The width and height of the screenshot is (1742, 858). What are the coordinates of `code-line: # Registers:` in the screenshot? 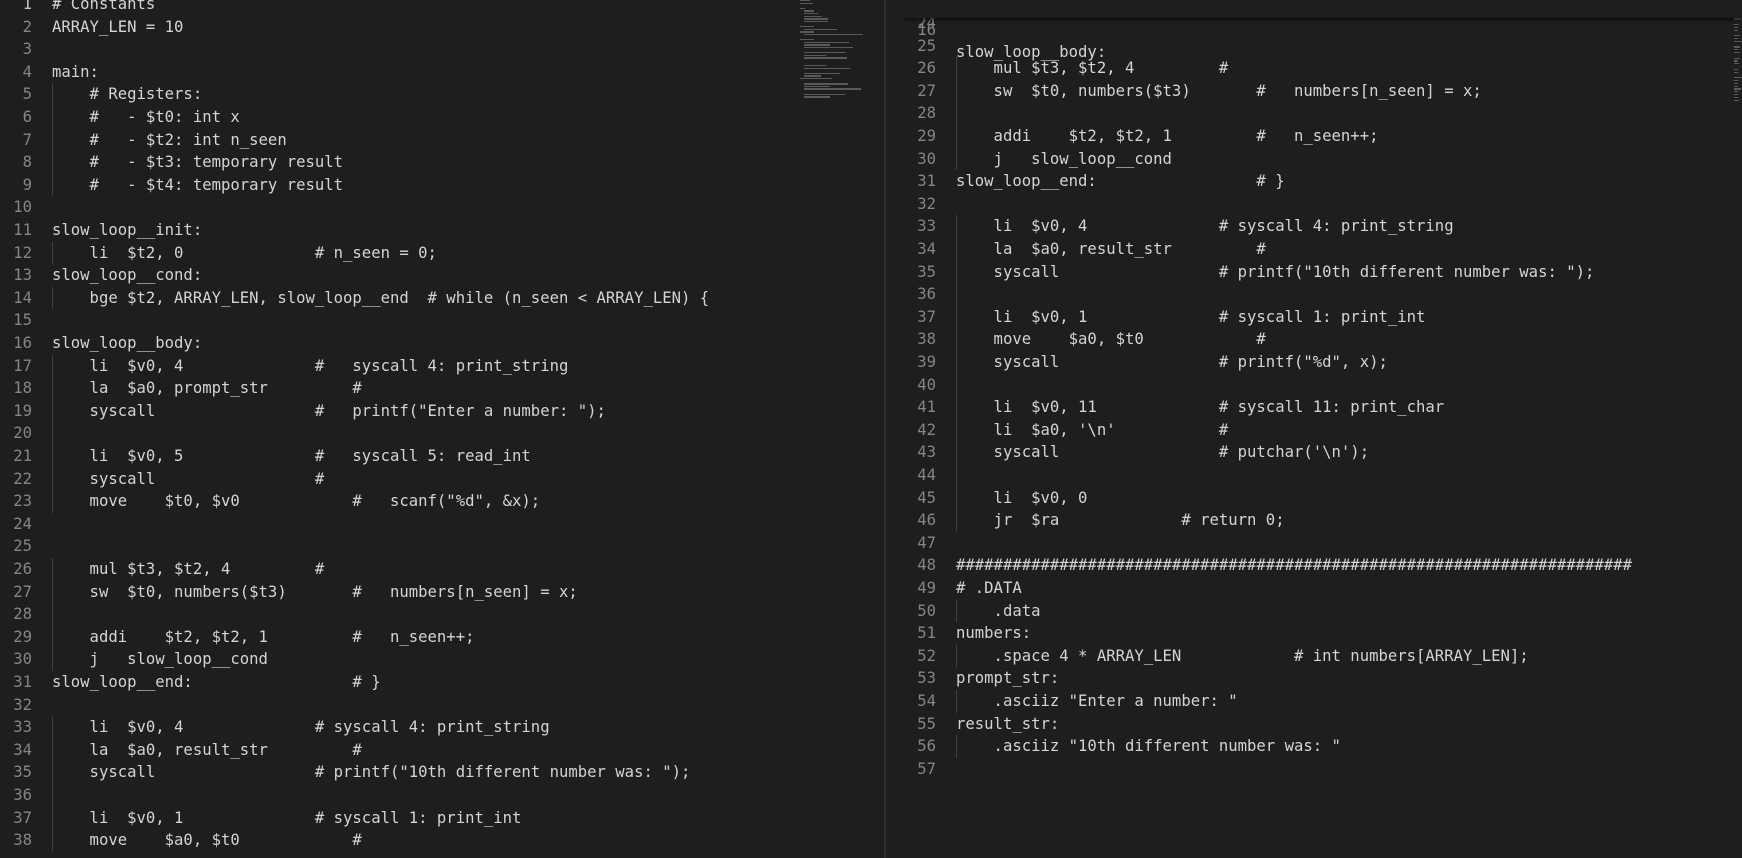 It's located at (127, 94).